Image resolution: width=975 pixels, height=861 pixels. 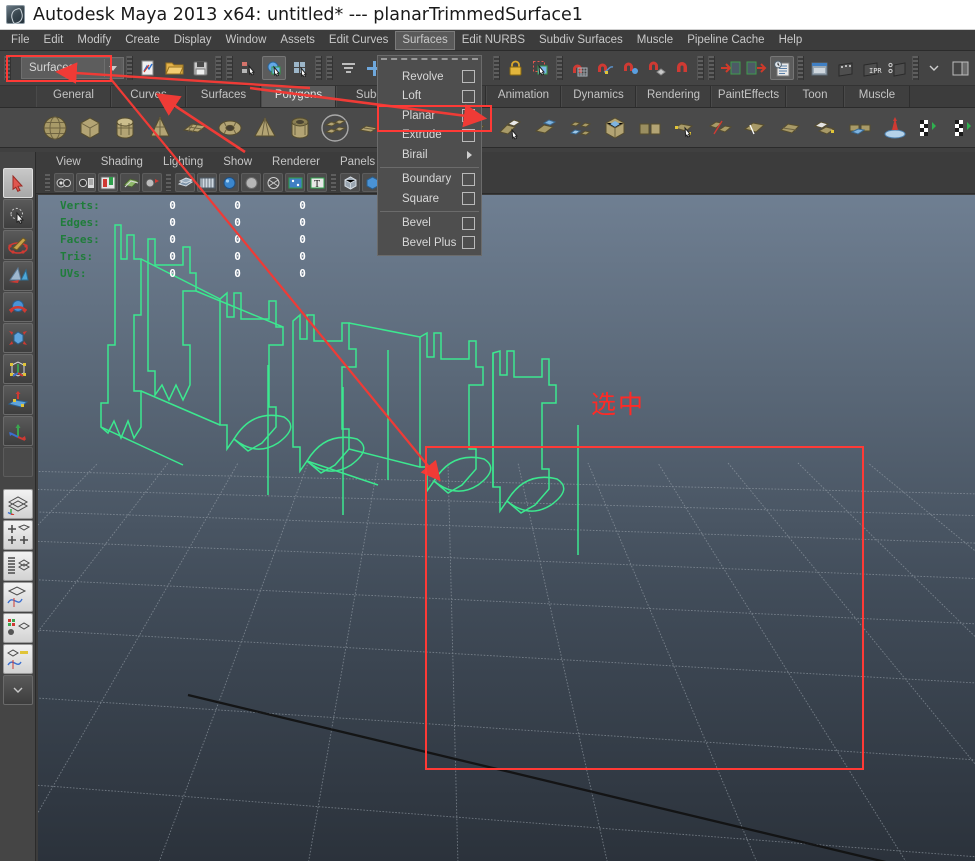 I want to click on layout-four-view-icon, so click(x=18, y=535).